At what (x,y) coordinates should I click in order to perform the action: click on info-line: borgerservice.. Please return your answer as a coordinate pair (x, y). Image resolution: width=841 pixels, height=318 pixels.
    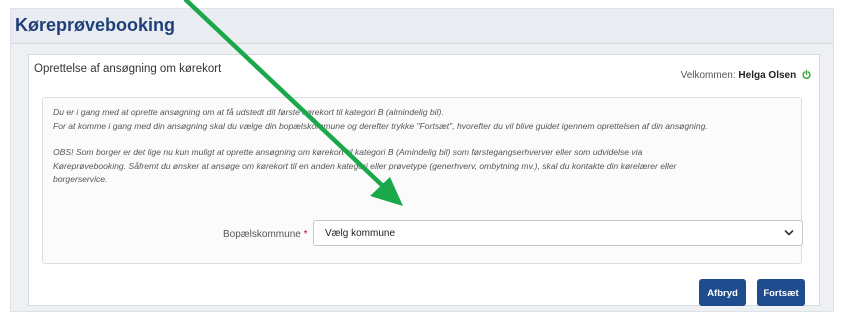
    Looking at the image, I should click on (80, 179).